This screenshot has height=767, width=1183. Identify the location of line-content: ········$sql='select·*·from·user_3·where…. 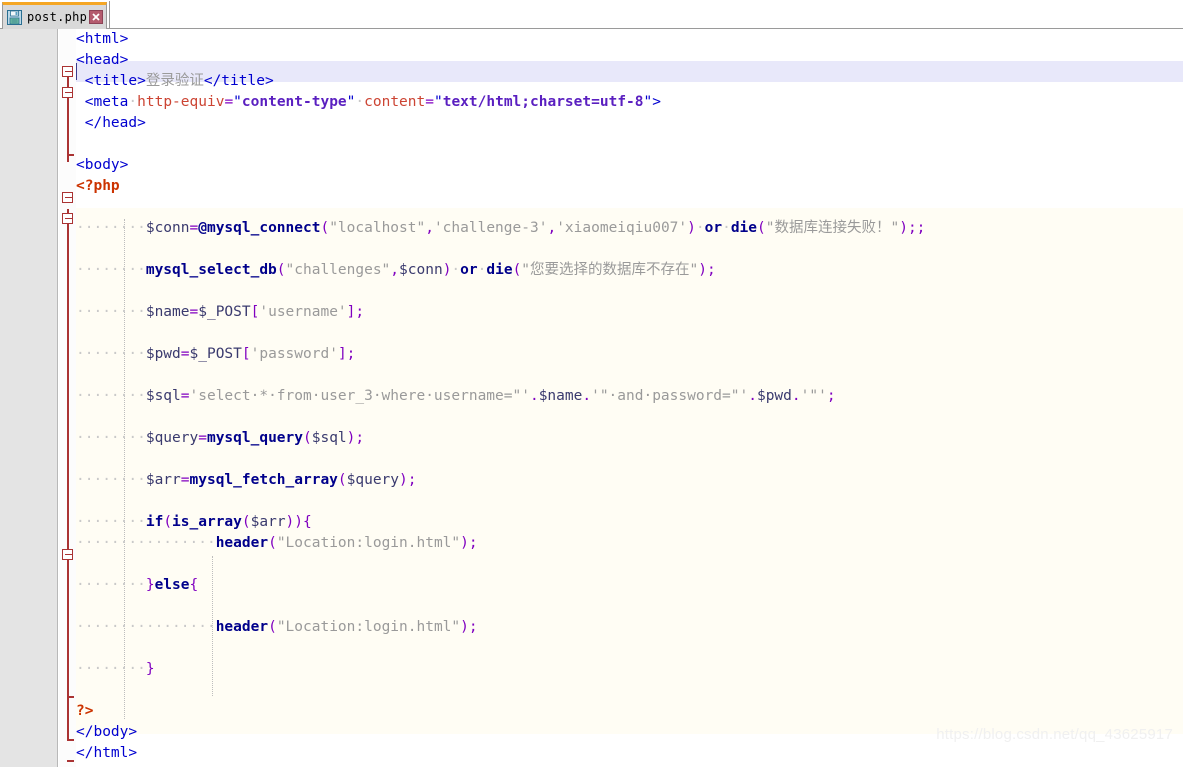
(456, 396).